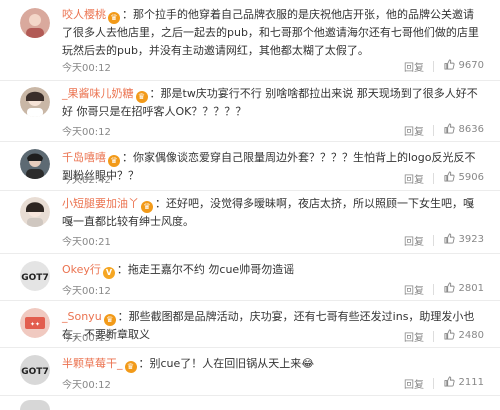 This screenshot has width=500, height=410. Describe the element at coordinates (84, 157) in the screenshot. I see `comment-username: 千岛嘻嘻` at that location.